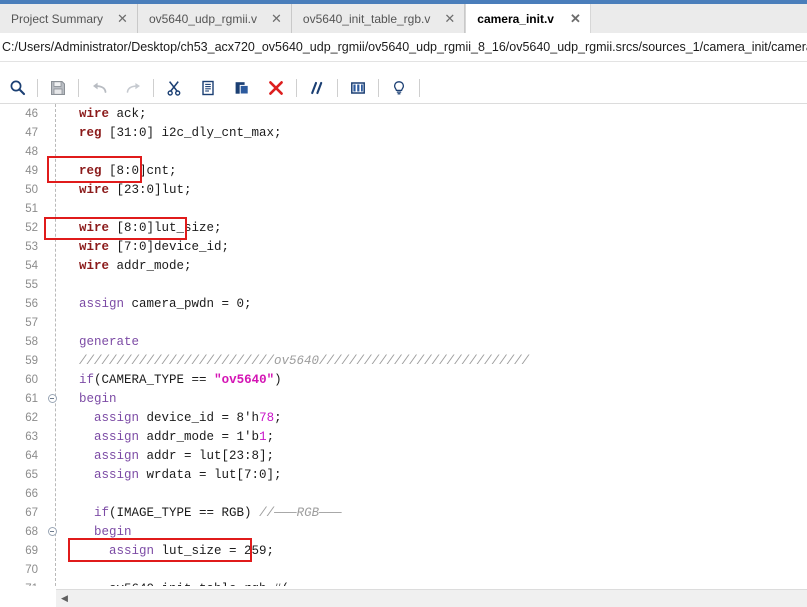  What do you see at coordinates (403, 151) in the screenshot?
I see `code-line: 48` at bounding box center [403, 151].